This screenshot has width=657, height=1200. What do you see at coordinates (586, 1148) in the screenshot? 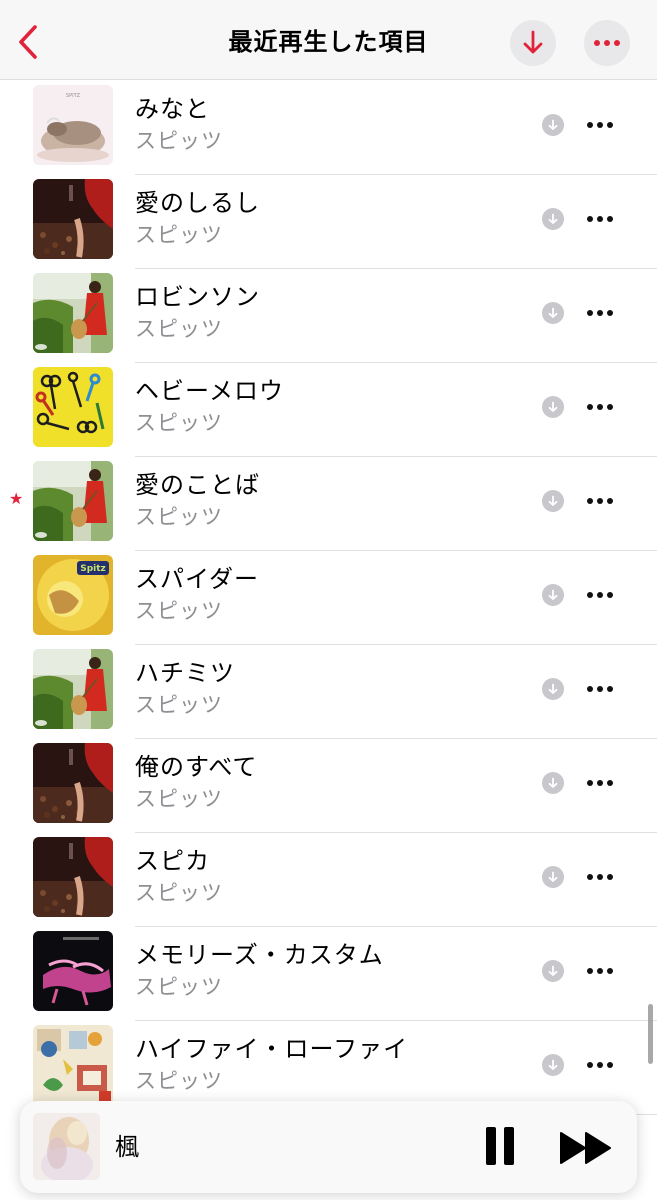
I see `fast-forward-icon` at bounding box center [586, 1148].